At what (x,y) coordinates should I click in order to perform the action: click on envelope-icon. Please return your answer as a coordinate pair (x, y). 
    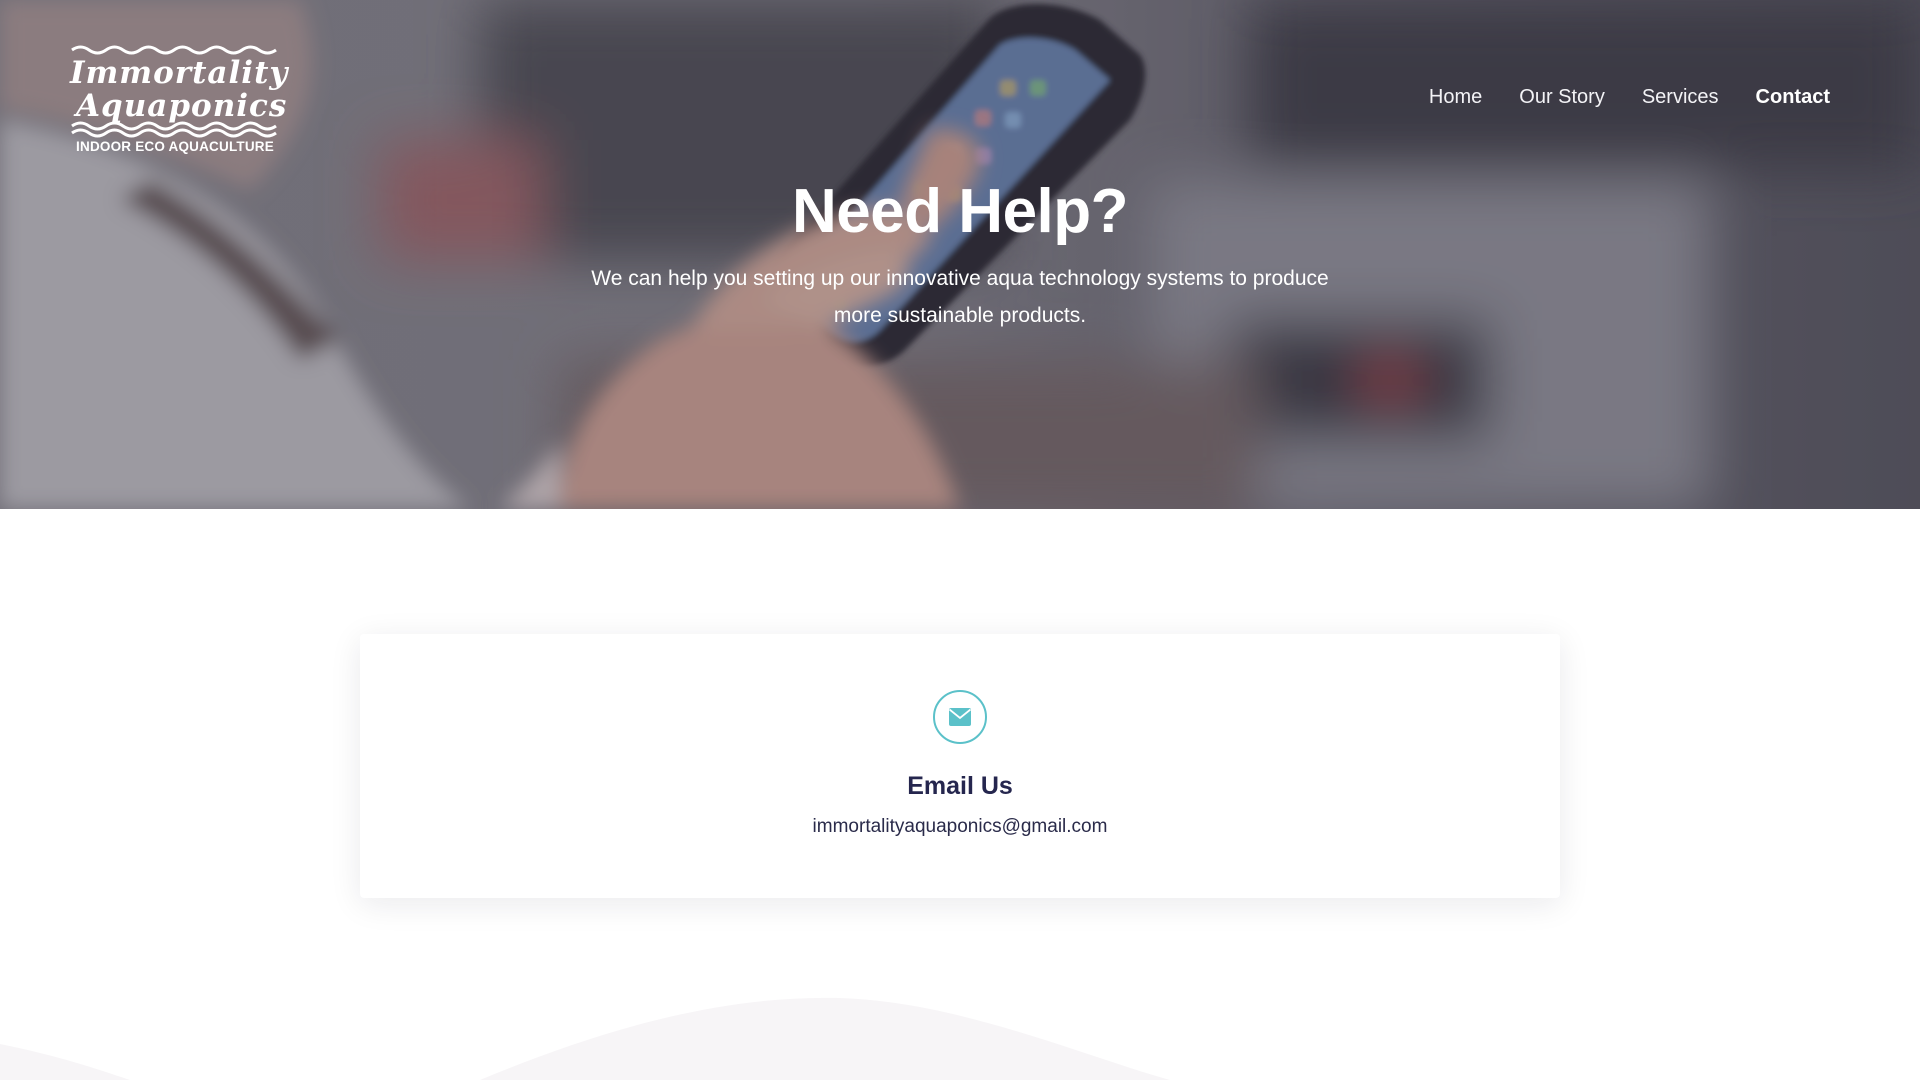
    Looking at the image, I should click on (960, 717).